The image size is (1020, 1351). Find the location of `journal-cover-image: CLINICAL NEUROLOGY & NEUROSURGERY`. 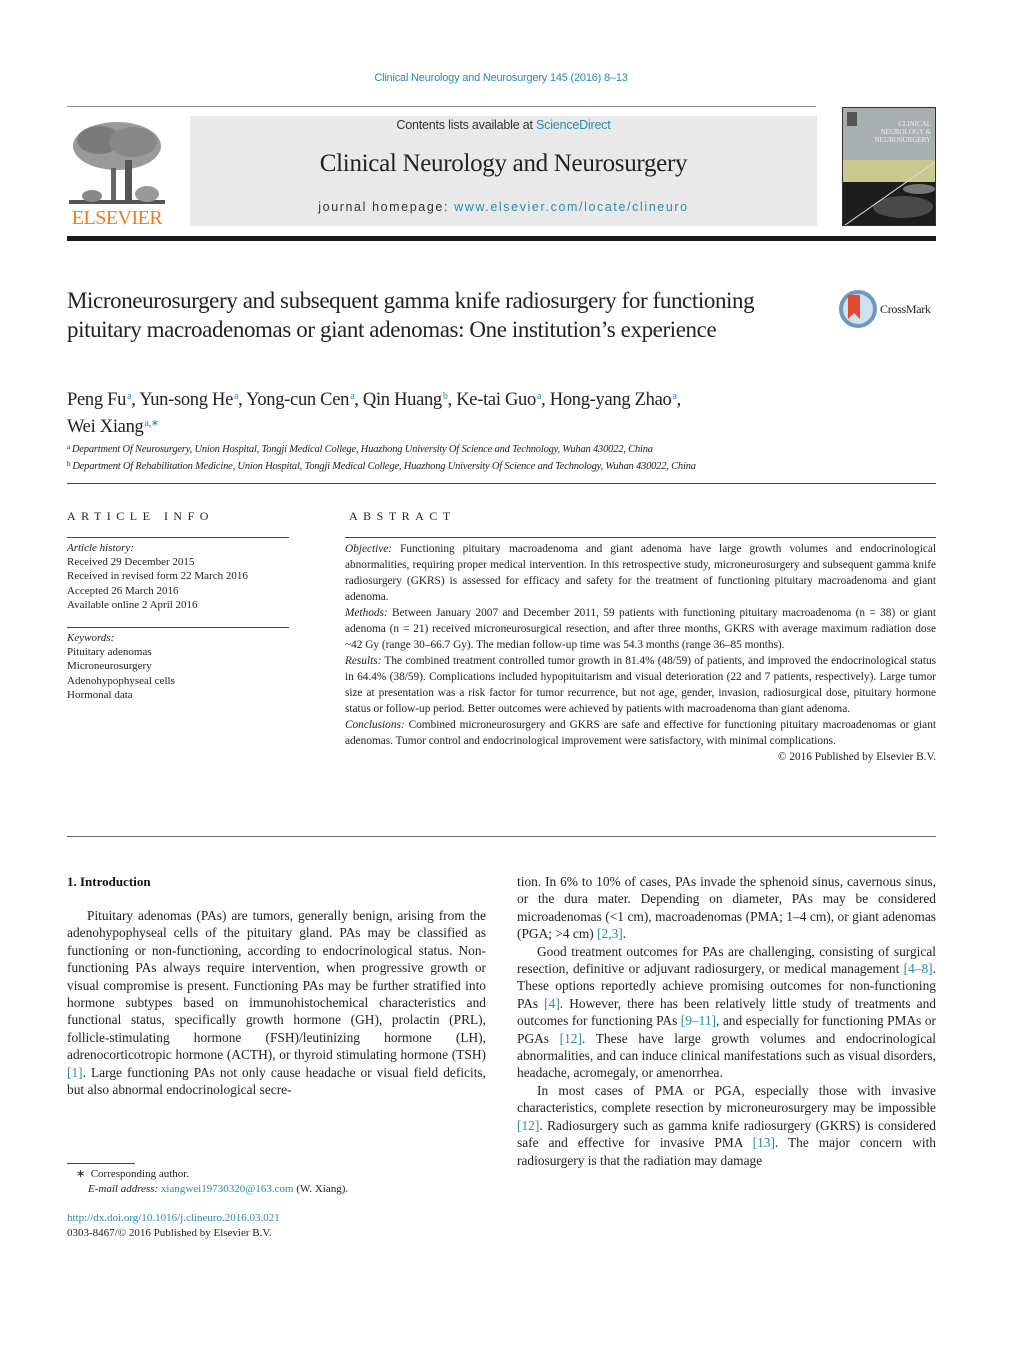

journal-cover-image: CLINICAL NEUROLOGY & NEUROSURGERY is located at coordinates (889, 166).